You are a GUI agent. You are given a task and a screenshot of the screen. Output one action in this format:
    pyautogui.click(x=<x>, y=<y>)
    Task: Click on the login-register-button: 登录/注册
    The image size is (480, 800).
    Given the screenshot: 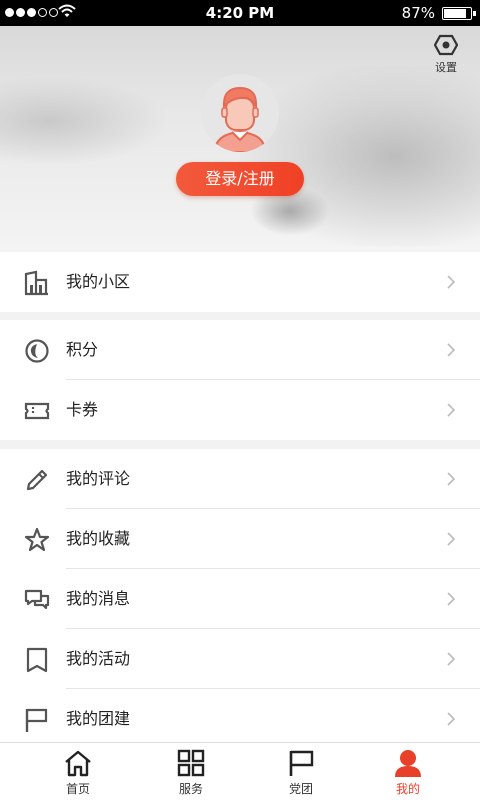 What is the action you would take?
    pyautogui.click(x=240, y=179)
    